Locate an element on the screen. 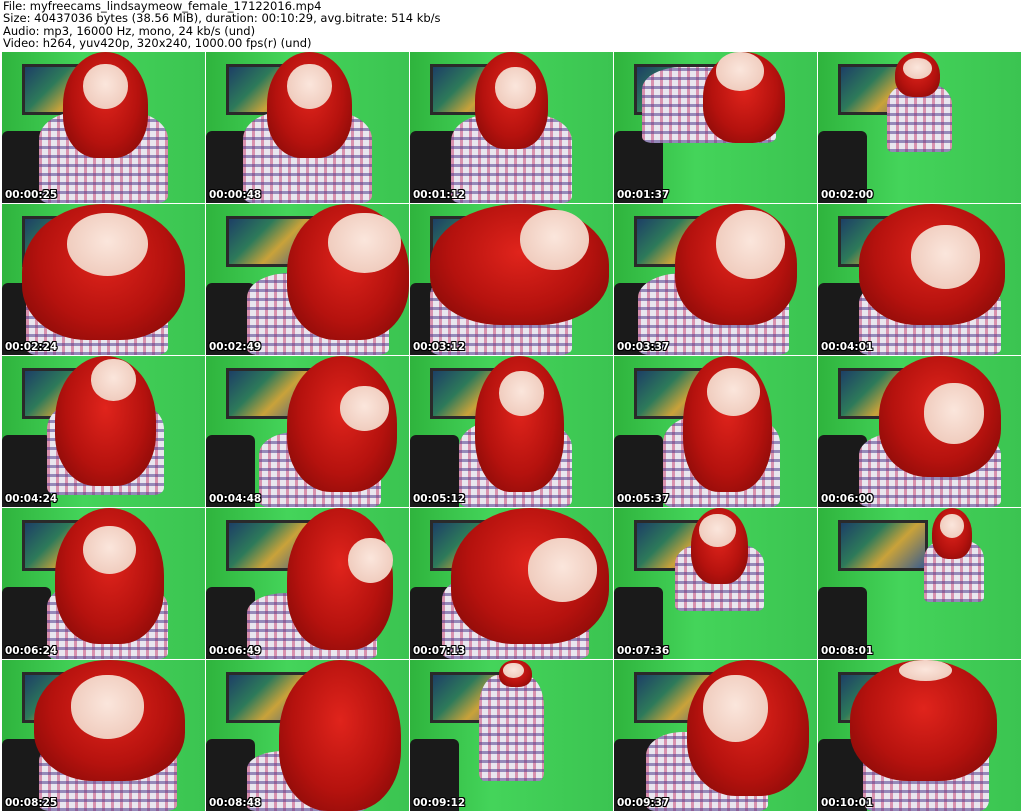 The image size is (1024, 811). thumbnail-timestamp: 00:06:00 is located at coordinates (847, 499).